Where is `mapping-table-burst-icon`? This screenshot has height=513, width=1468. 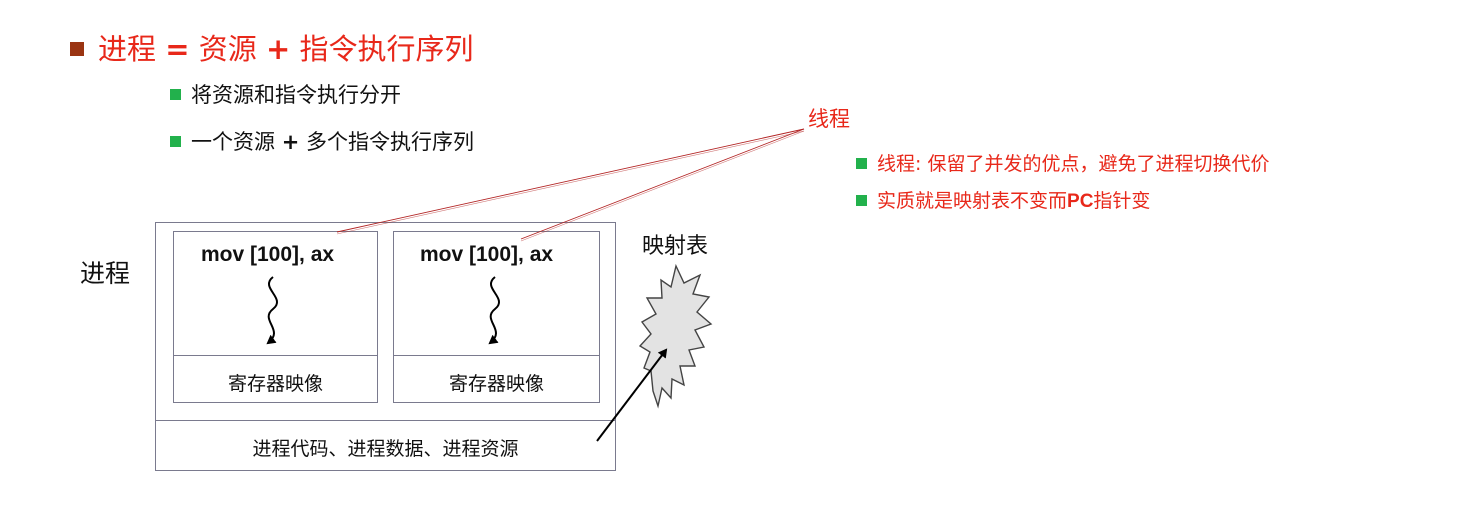
mapping-table-burst-icon is located at coordinates (675, 336).